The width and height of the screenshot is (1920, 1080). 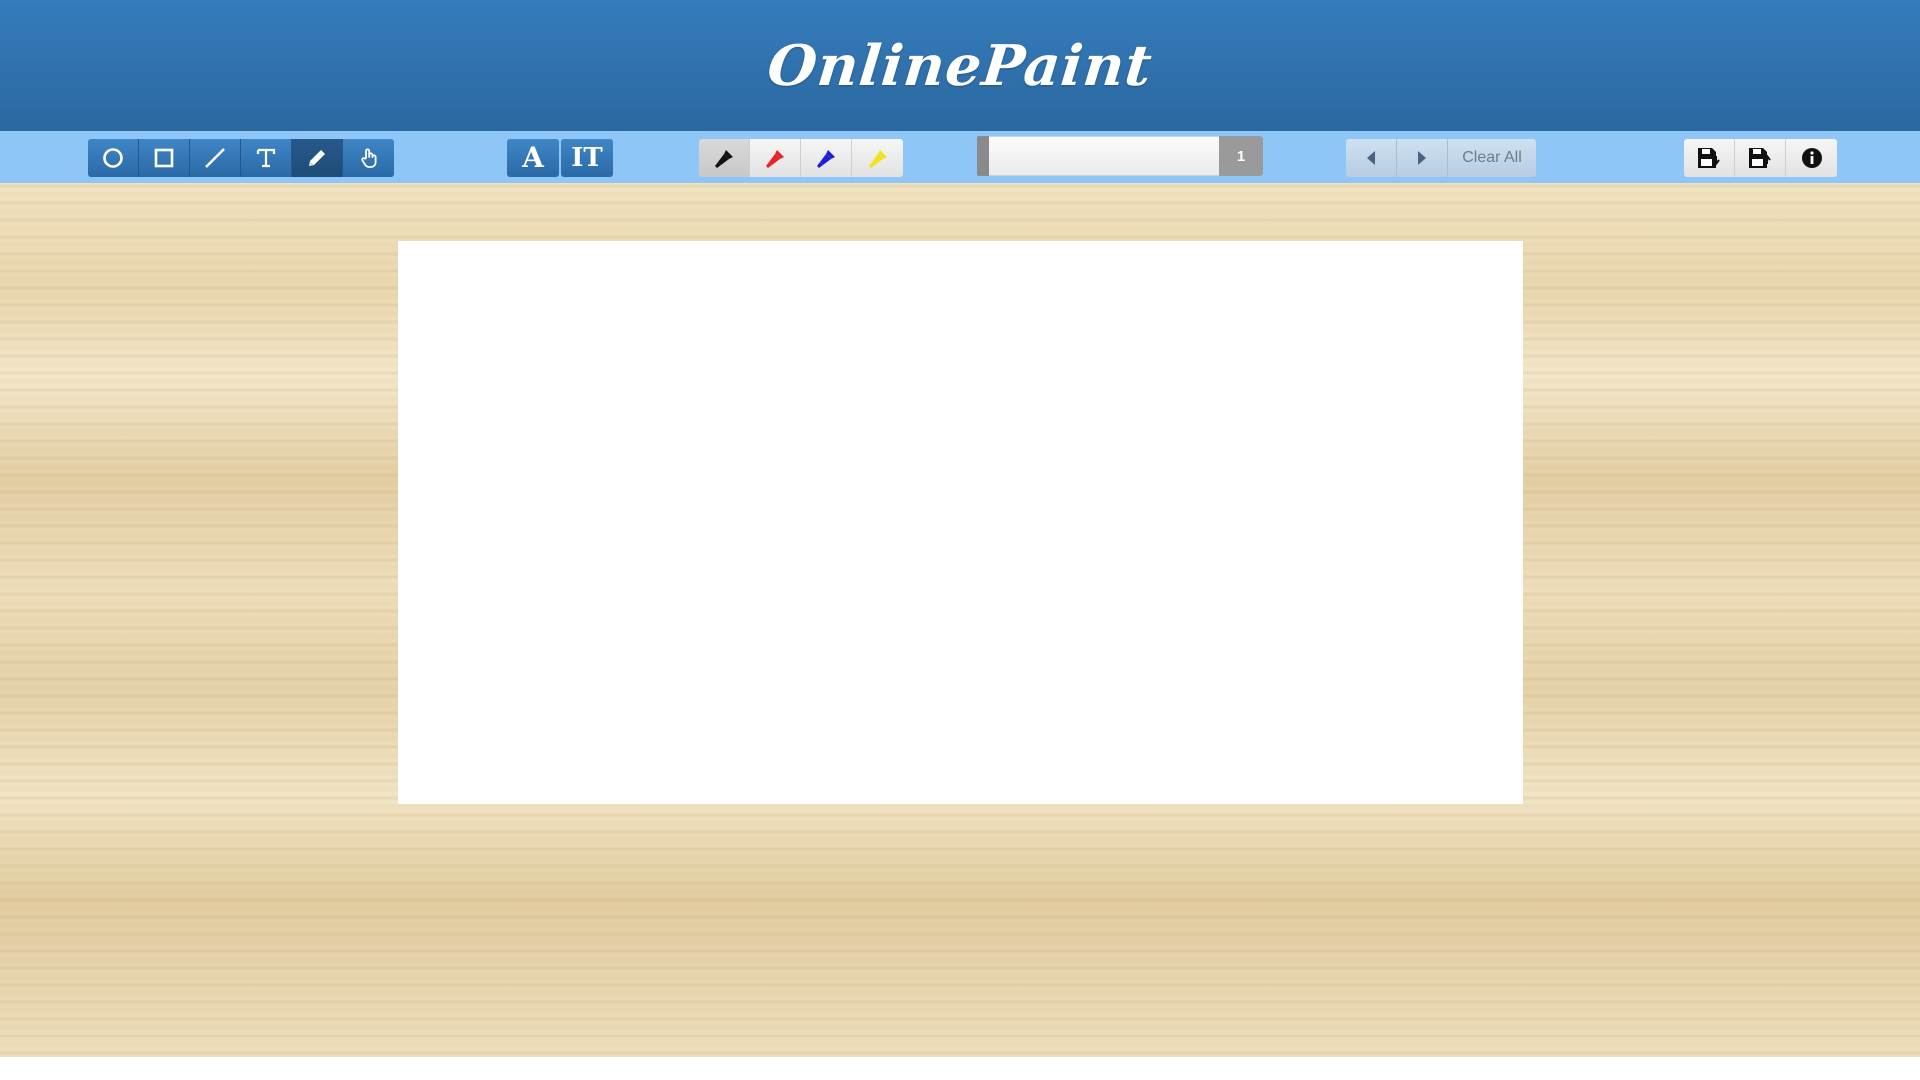 What do you see at coordinates (983, 156) in the screenshot?
I see `slider-handle` at bounding box center [983, 156].